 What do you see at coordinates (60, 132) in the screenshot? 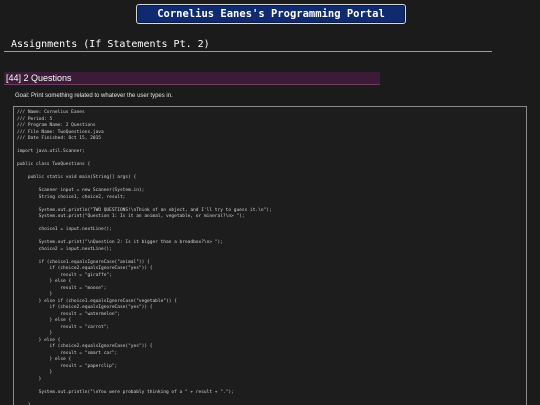
I see `code-line: /// File Name: TwoQuestions.java` at bounding box center [60, 132].